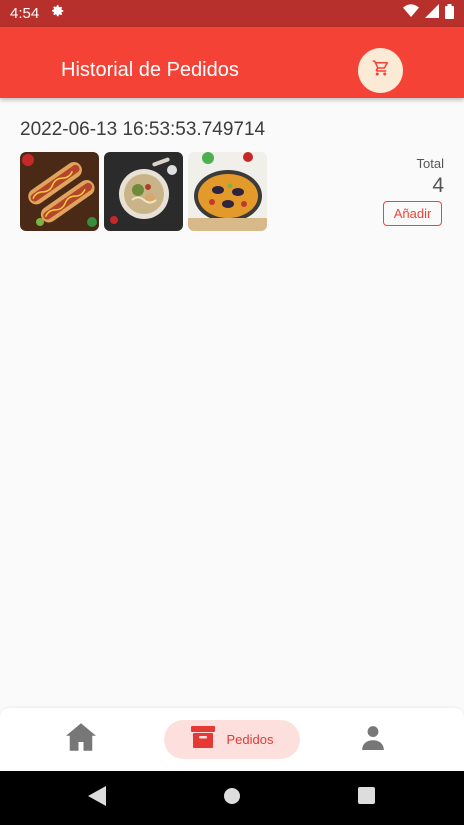  Describe the element at coordinates (411, 13) in the screenshot. I see `wifi-icon` at that location.